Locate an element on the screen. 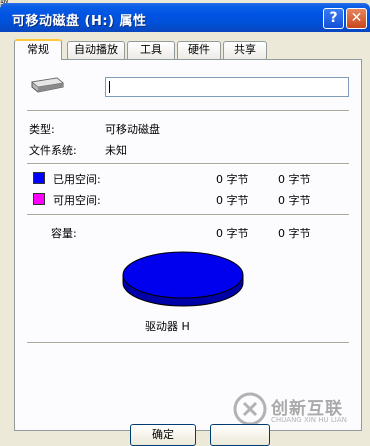 Image resolution: width=370 pixels, height=446 pixels. drive-name-input is located at coordinates (227, 87).